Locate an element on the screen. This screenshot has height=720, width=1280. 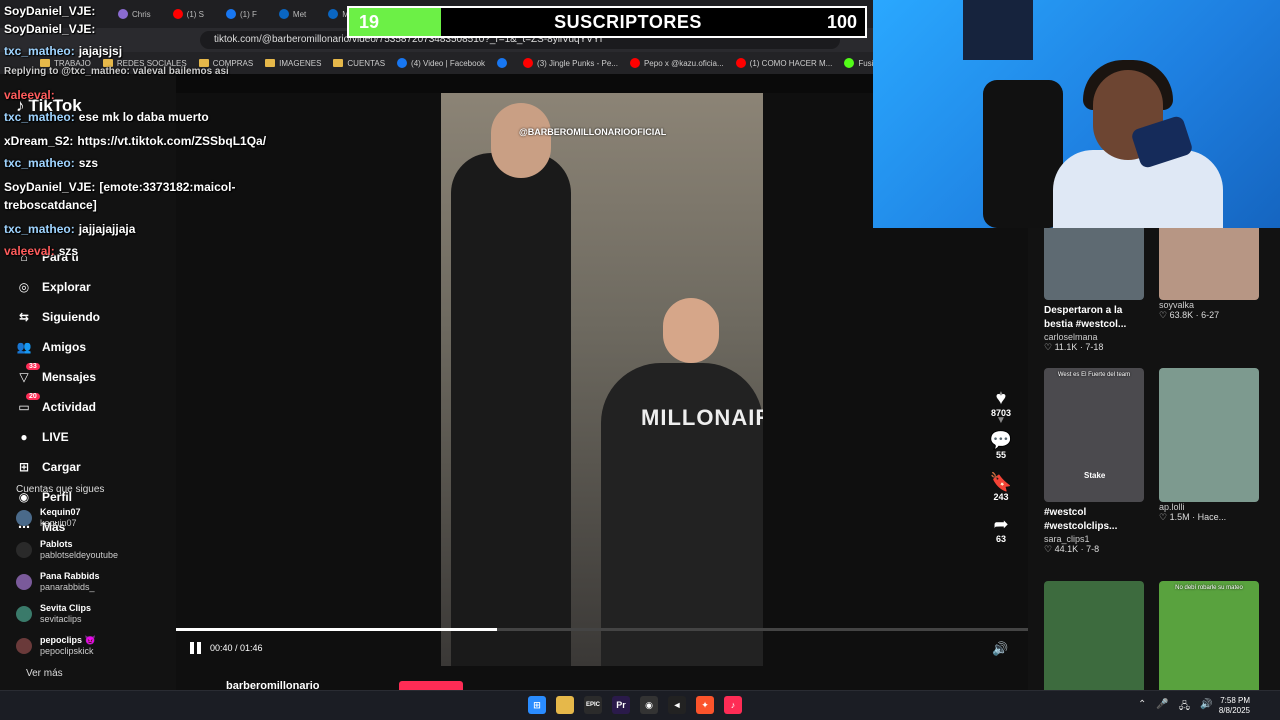
live-icon: ● is located at coordinates (24, 437).